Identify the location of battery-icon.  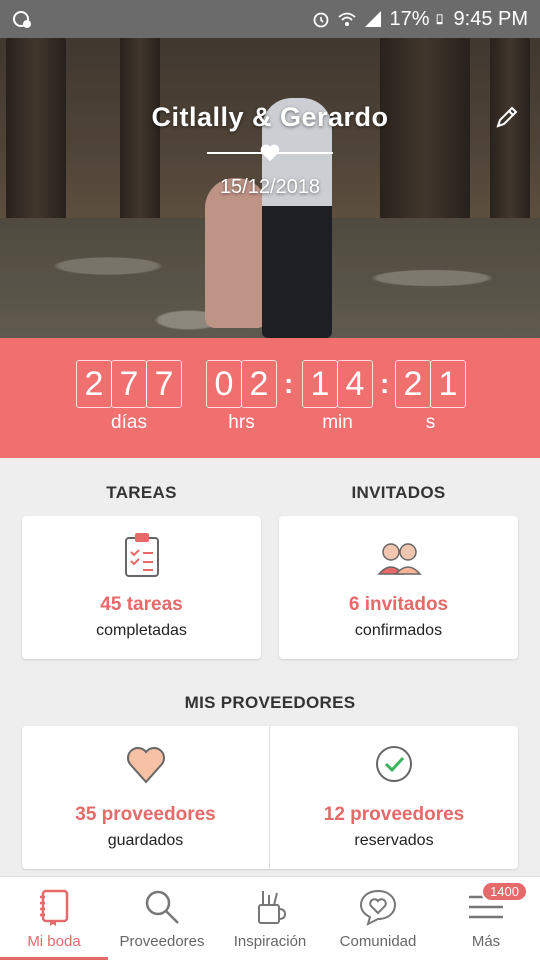
(439, 19).